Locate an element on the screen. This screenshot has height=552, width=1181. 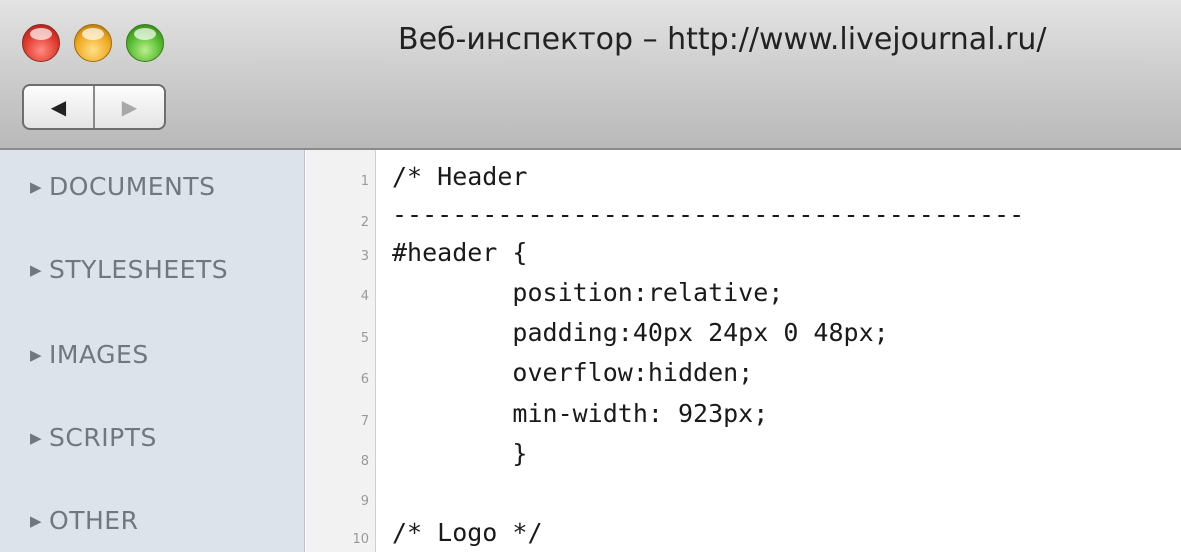
code-line: /* Header is located at coordinates (460, 176).